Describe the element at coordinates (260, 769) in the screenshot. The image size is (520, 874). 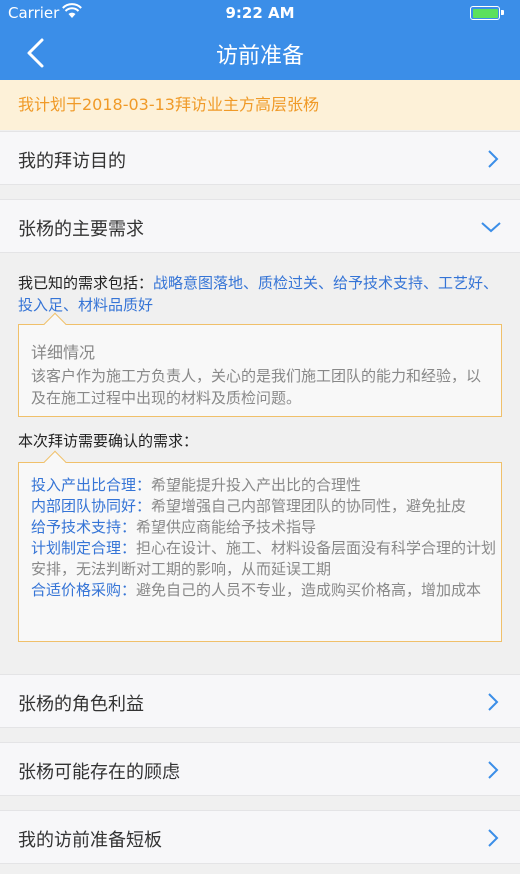
I see `row-possible-concerns: 张杨可能存在的顾虑` at that location.